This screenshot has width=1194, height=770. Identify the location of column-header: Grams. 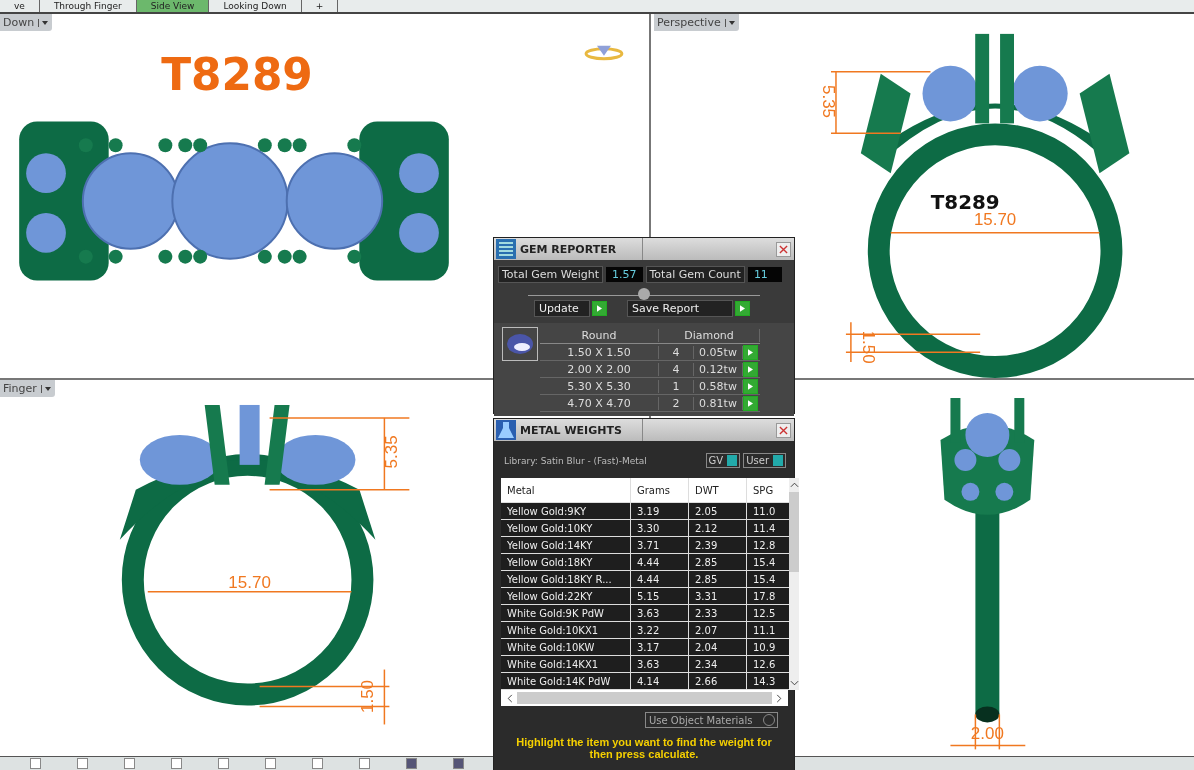
(660, 490).